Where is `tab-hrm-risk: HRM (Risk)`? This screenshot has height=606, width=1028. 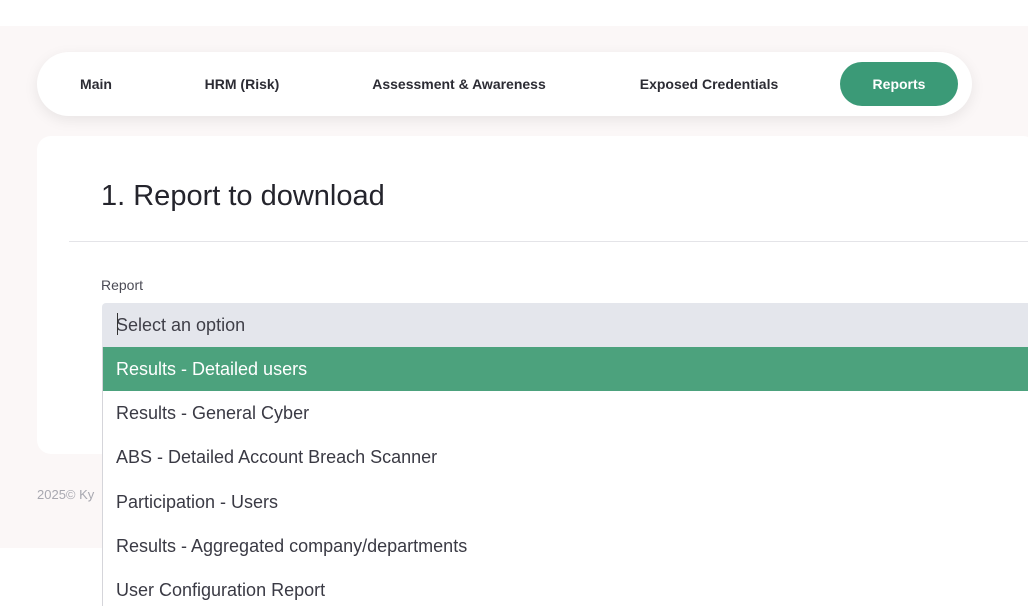
tab-hrm-risk: HRM (Risk) is located at coordinates (242, 84).